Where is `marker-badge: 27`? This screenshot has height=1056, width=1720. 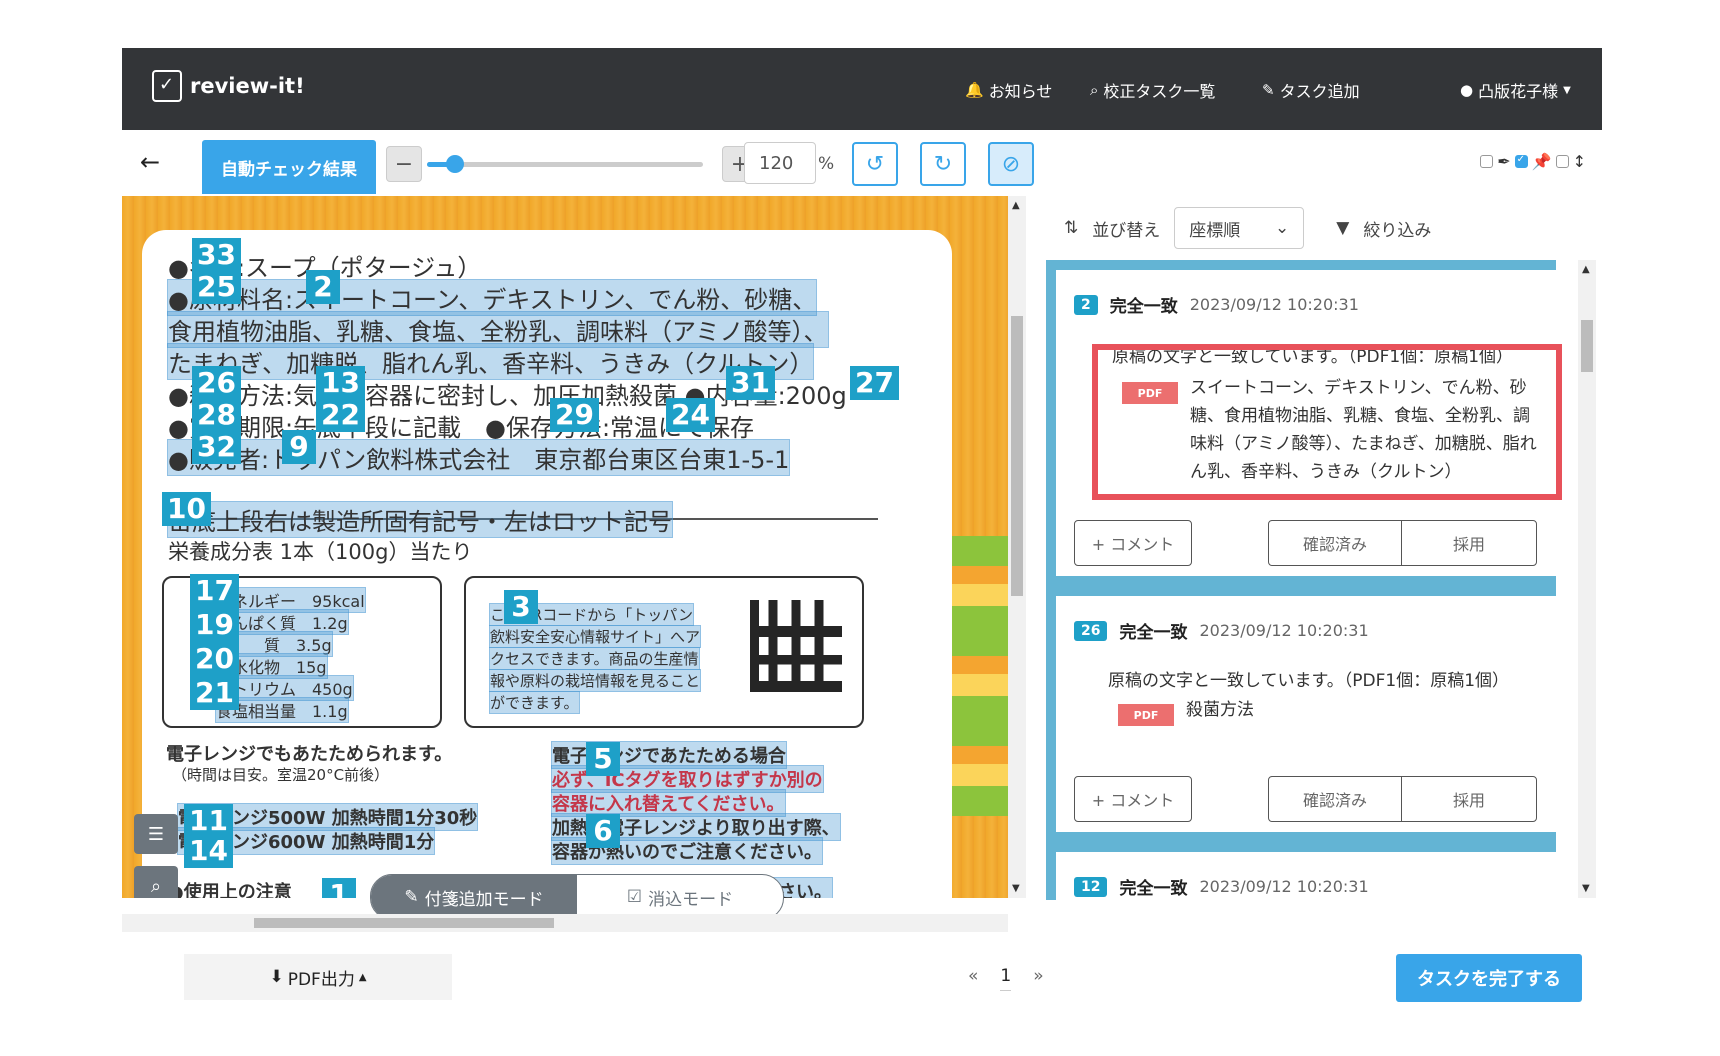
marker-badge: 27 is located at coordinates (874, 383).